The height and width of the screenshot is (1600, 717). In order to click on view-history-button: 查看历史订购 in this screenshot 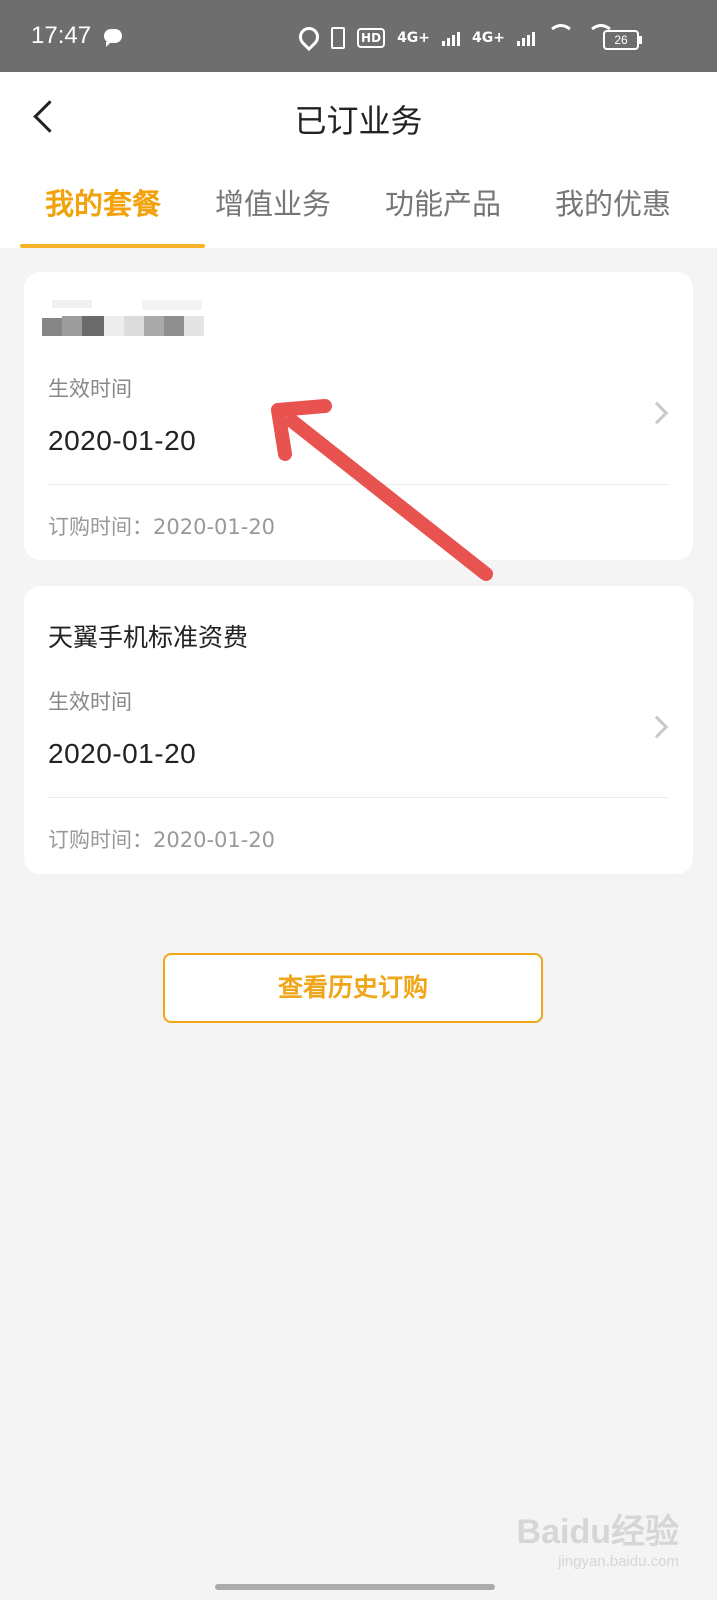, I will do `click(353, 988)`.